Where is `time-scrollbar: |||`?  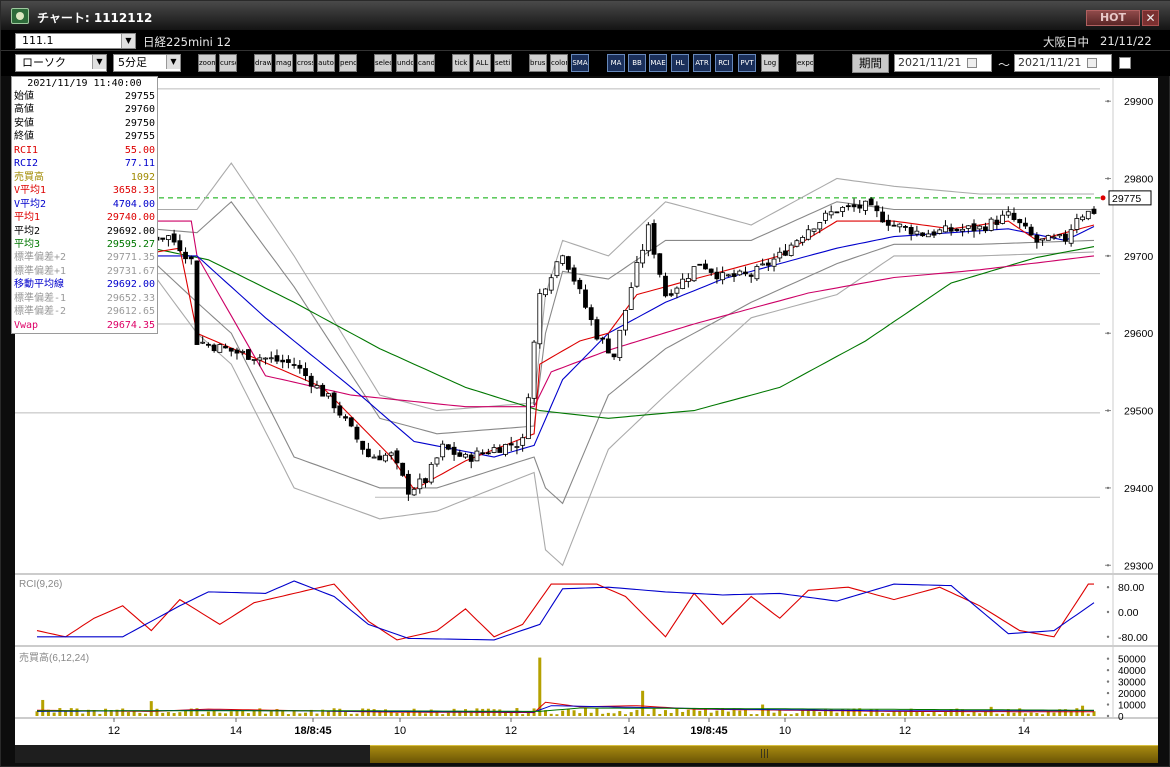
time-scrollbar: ||| is located at coordinates (586, 754).